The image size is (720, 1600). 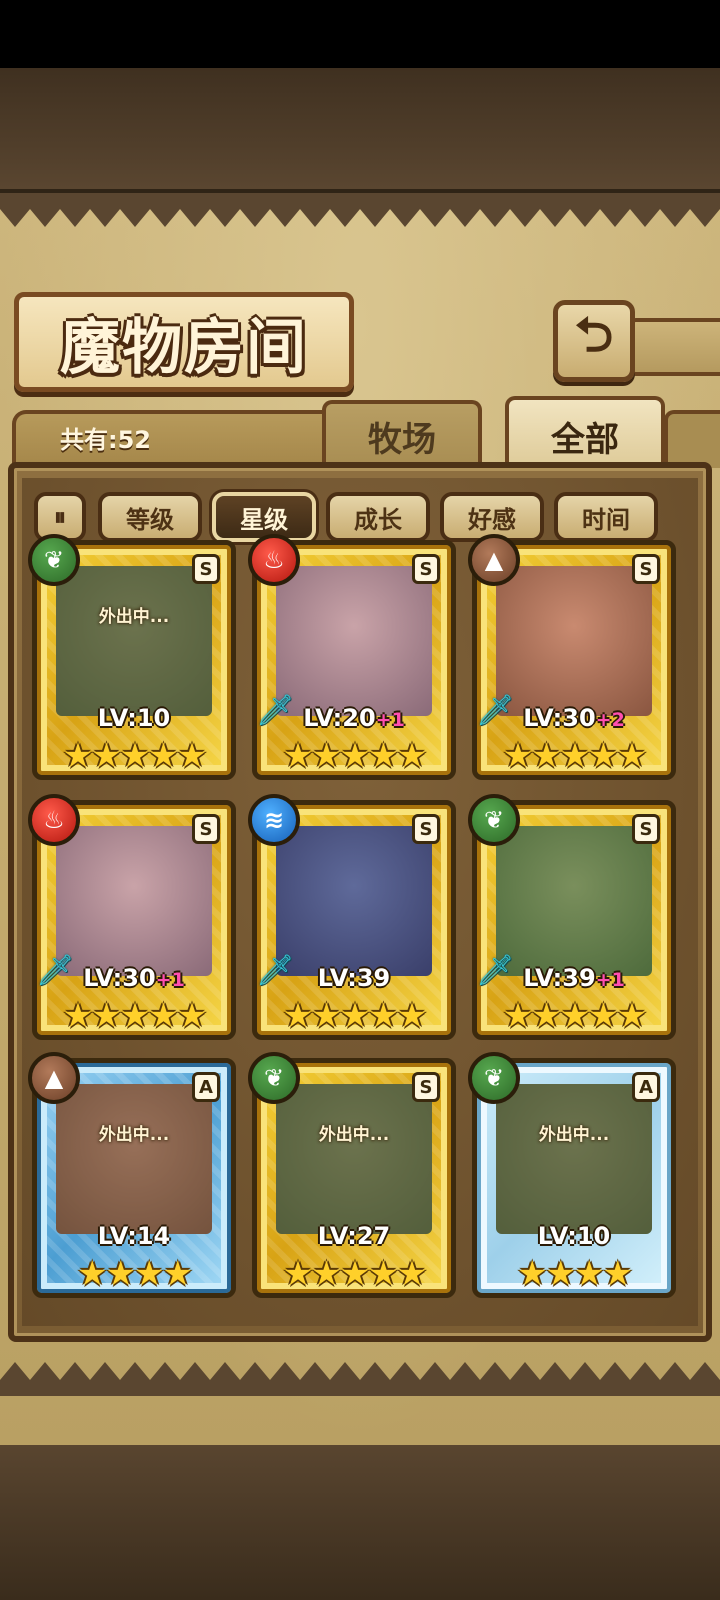 What do you see at coordinates (360, 34) in the screenshot?
I see `status-bar` at bounding box center [360, 34].